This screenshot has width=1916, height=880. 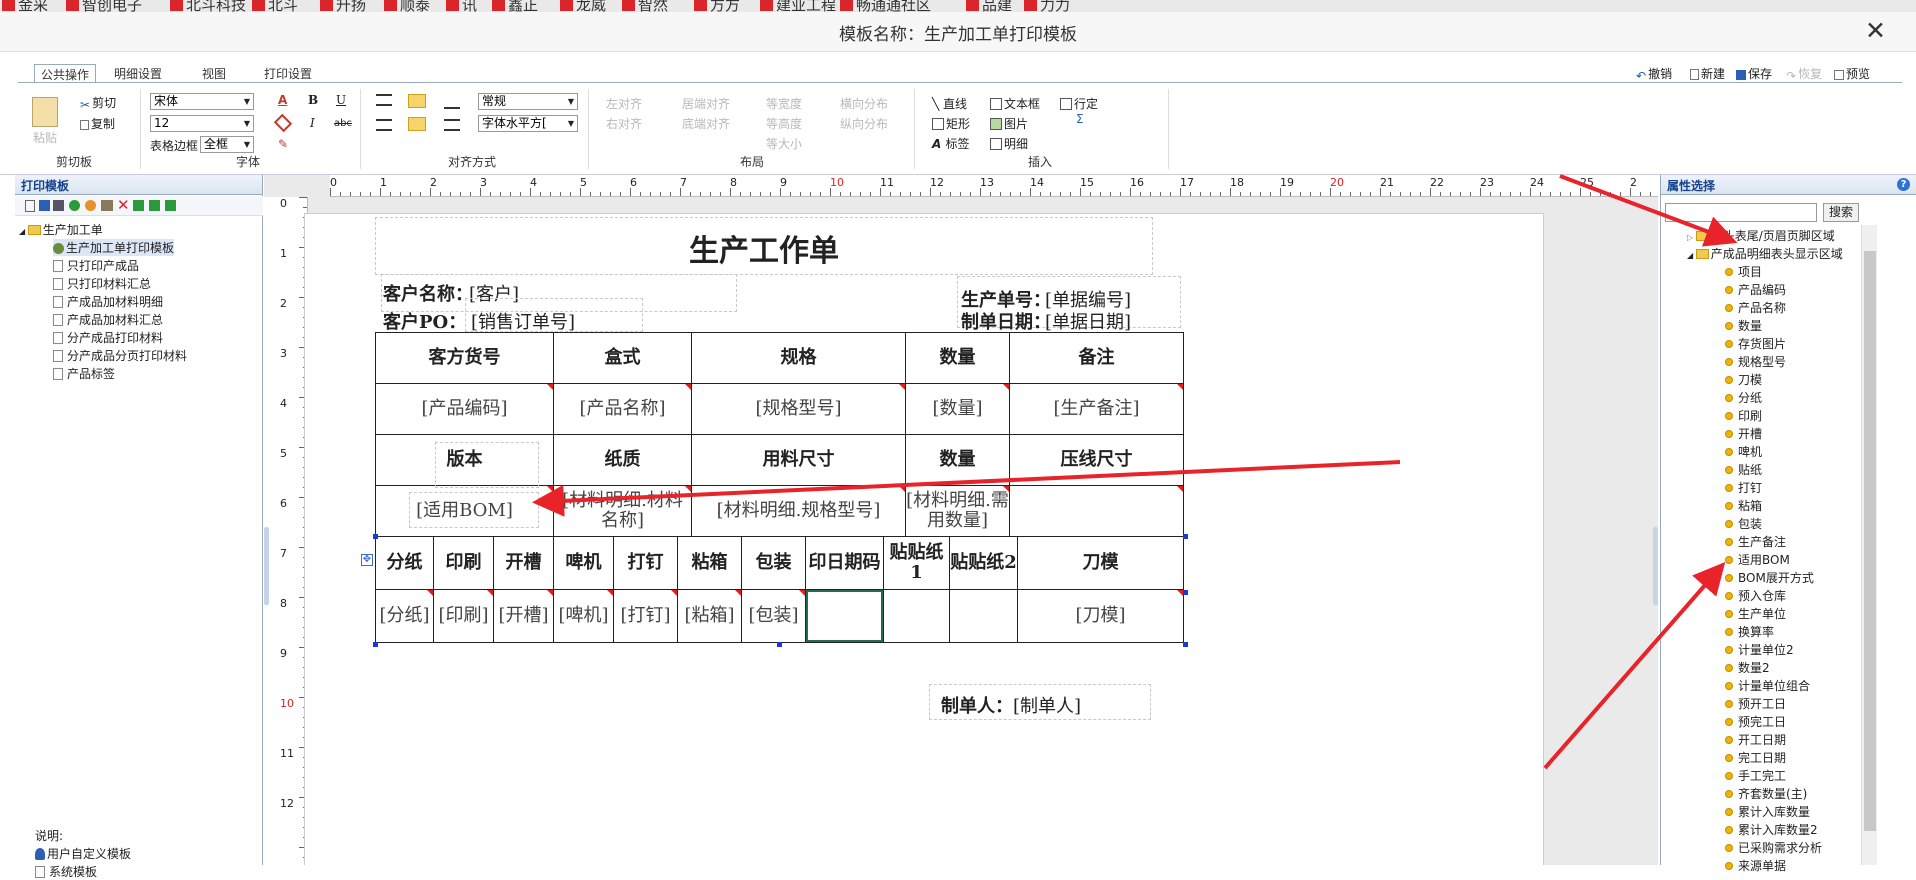 What do you see at coordinates (798, 6) in the screenshot?
I see `bookmark-item: 建业工程` at bounding box center [798, 6].